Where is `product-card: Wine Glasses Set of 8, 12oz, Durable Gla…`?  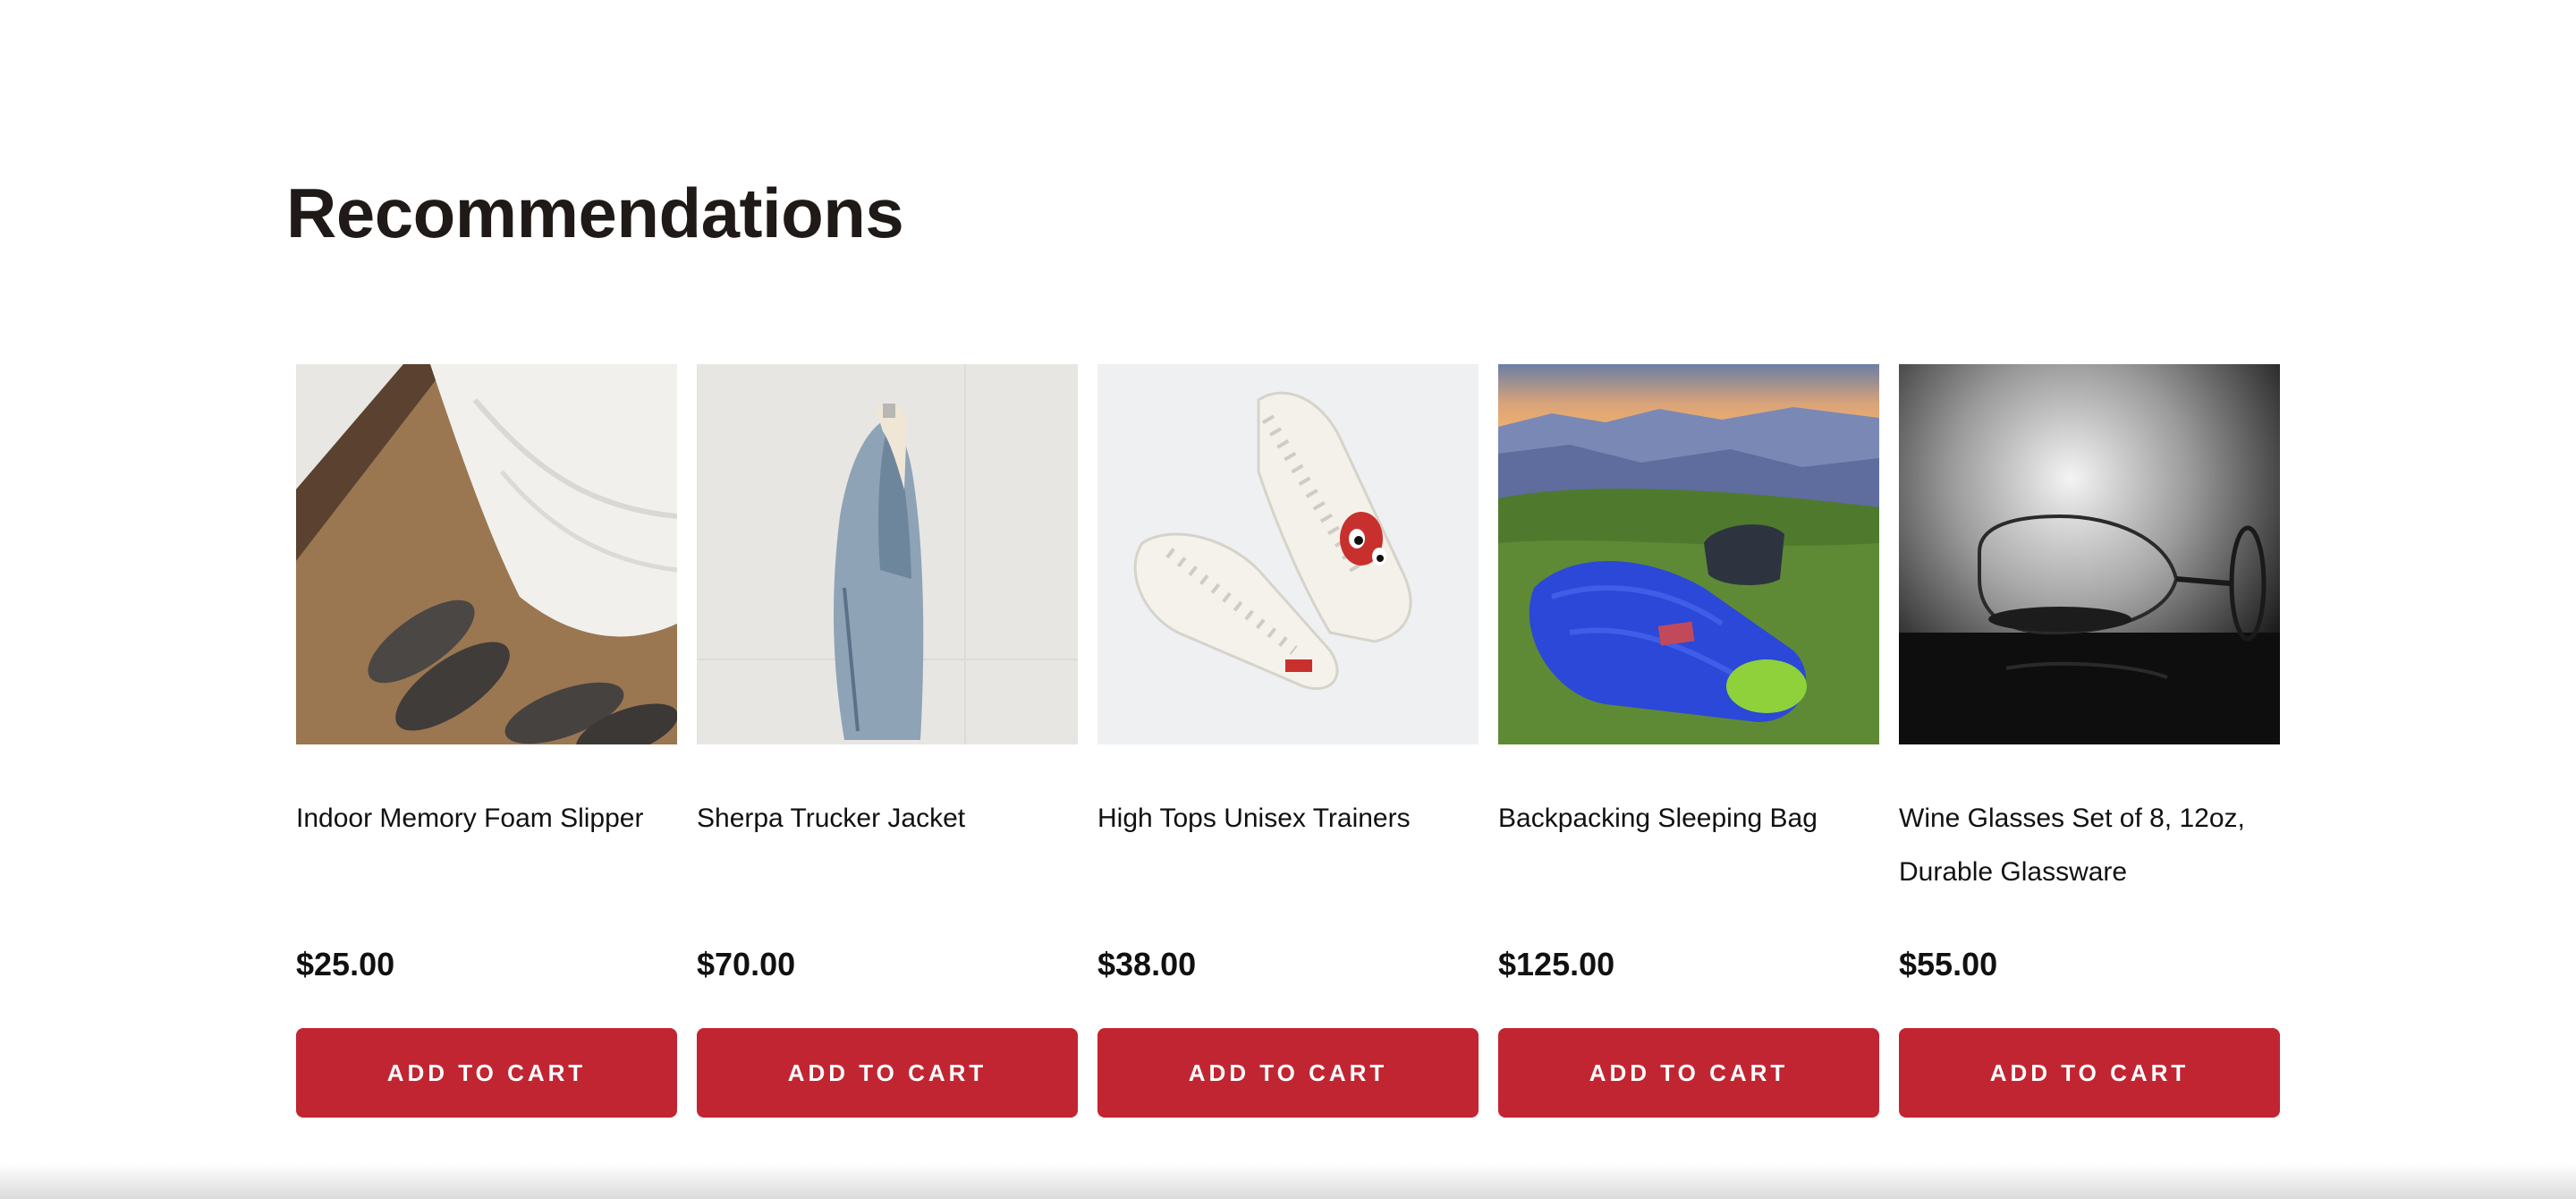
product-card: Wine Glasses Set of 8, 12oz, Durable Gla… is located at coordinates (2089, 741).